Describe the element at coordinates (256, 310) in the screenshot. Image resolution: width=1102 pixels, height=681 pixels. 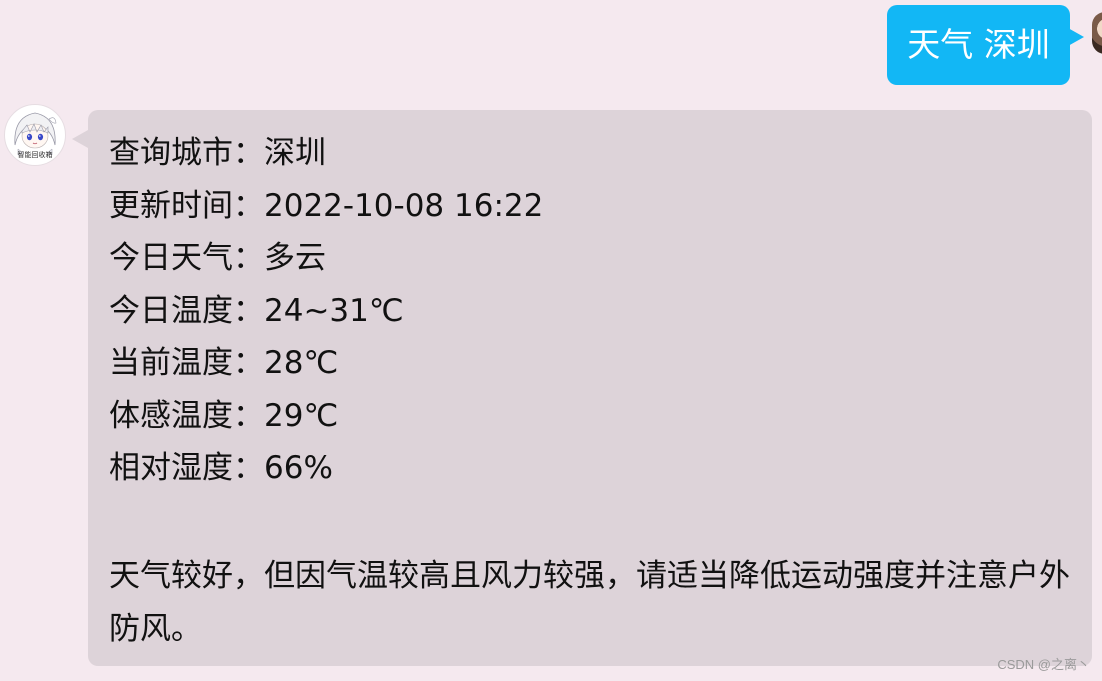
I see `weather-temperature-range-line: 今日温度：24~31℃` at that location.